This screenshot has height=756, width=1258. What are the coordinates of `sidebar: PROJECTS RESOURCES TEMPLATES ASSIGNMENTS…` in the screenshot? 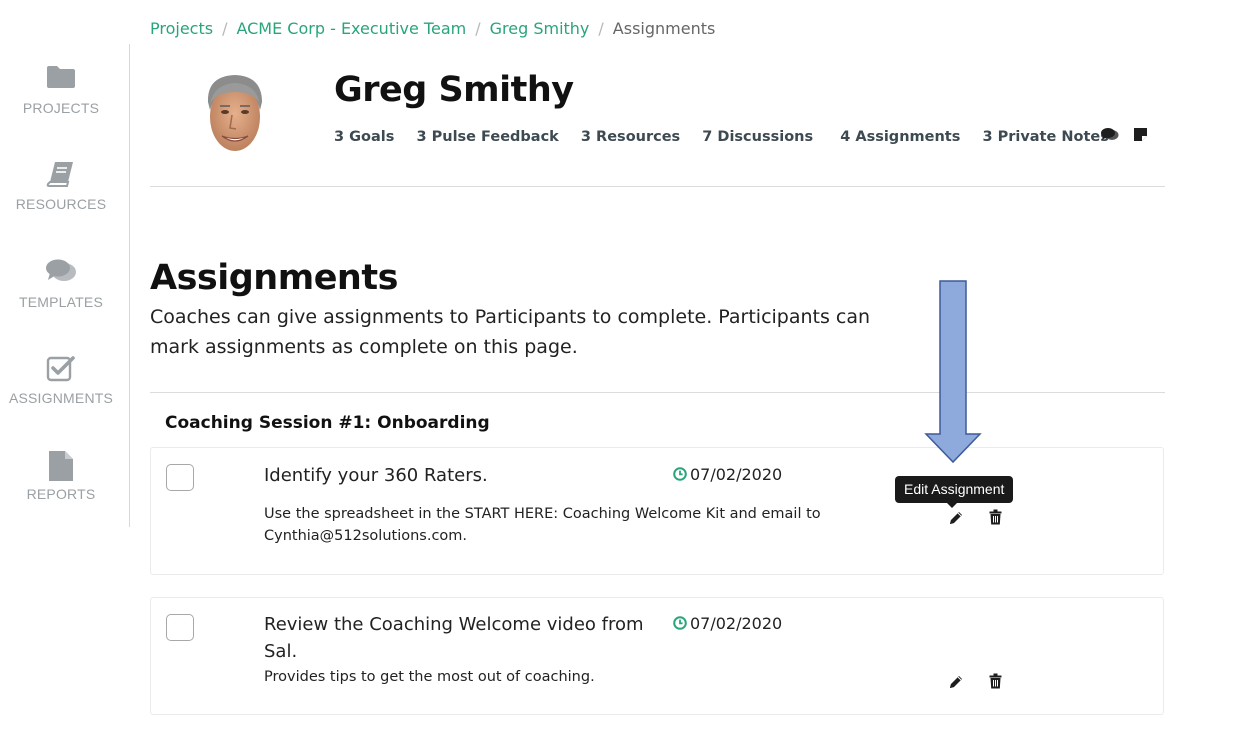 It's located at (65, 285).